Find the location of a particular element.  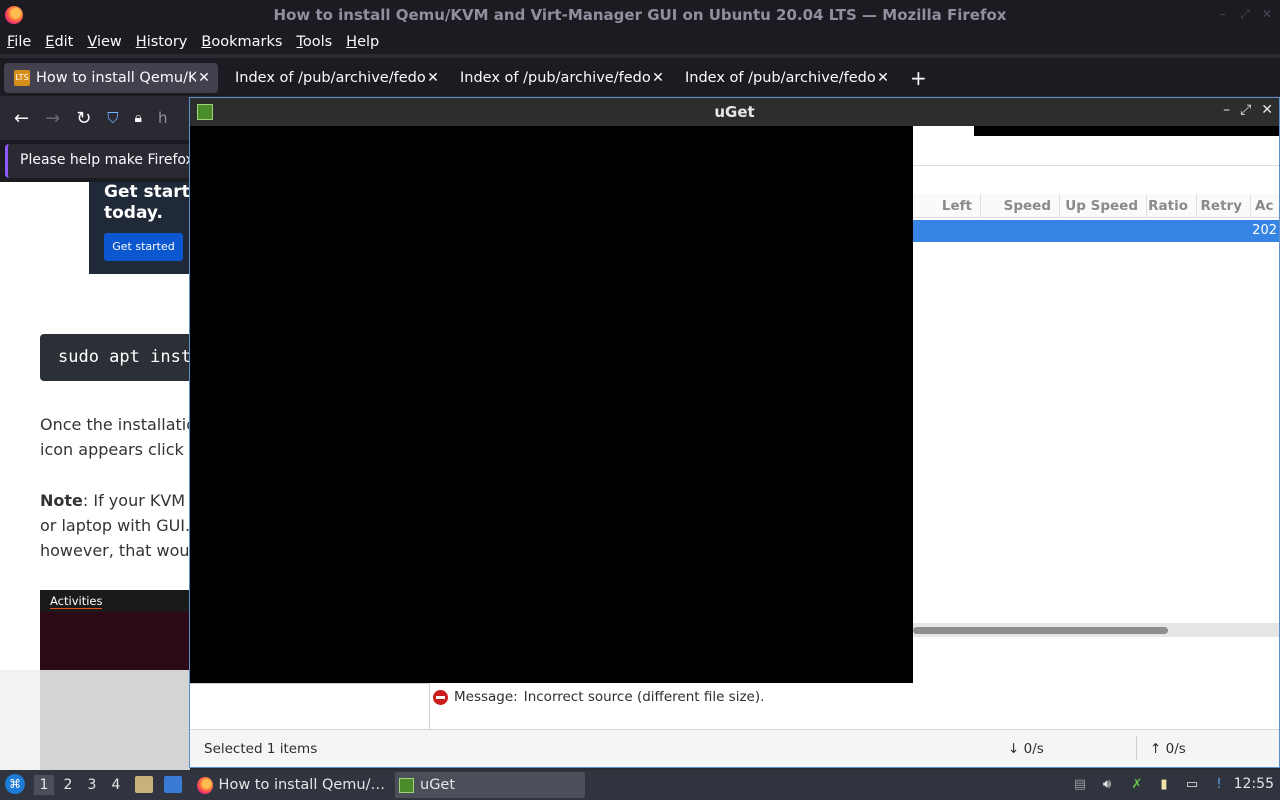

promo-banner: Get startedtoday. Get started is located at coordinates (139, 228).